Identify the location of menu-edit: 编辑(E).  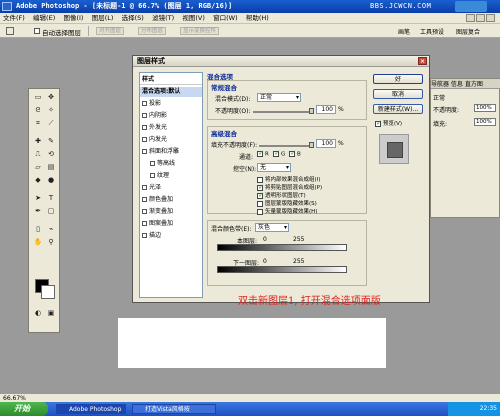
(44, 18).